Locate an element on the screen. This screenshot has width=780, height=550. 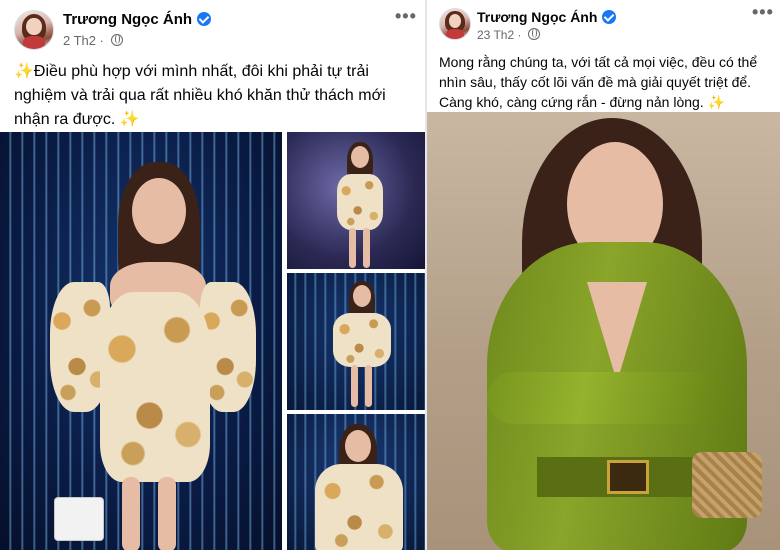
post-meta: 2 Th2 · is located at coordinates (93, 40).